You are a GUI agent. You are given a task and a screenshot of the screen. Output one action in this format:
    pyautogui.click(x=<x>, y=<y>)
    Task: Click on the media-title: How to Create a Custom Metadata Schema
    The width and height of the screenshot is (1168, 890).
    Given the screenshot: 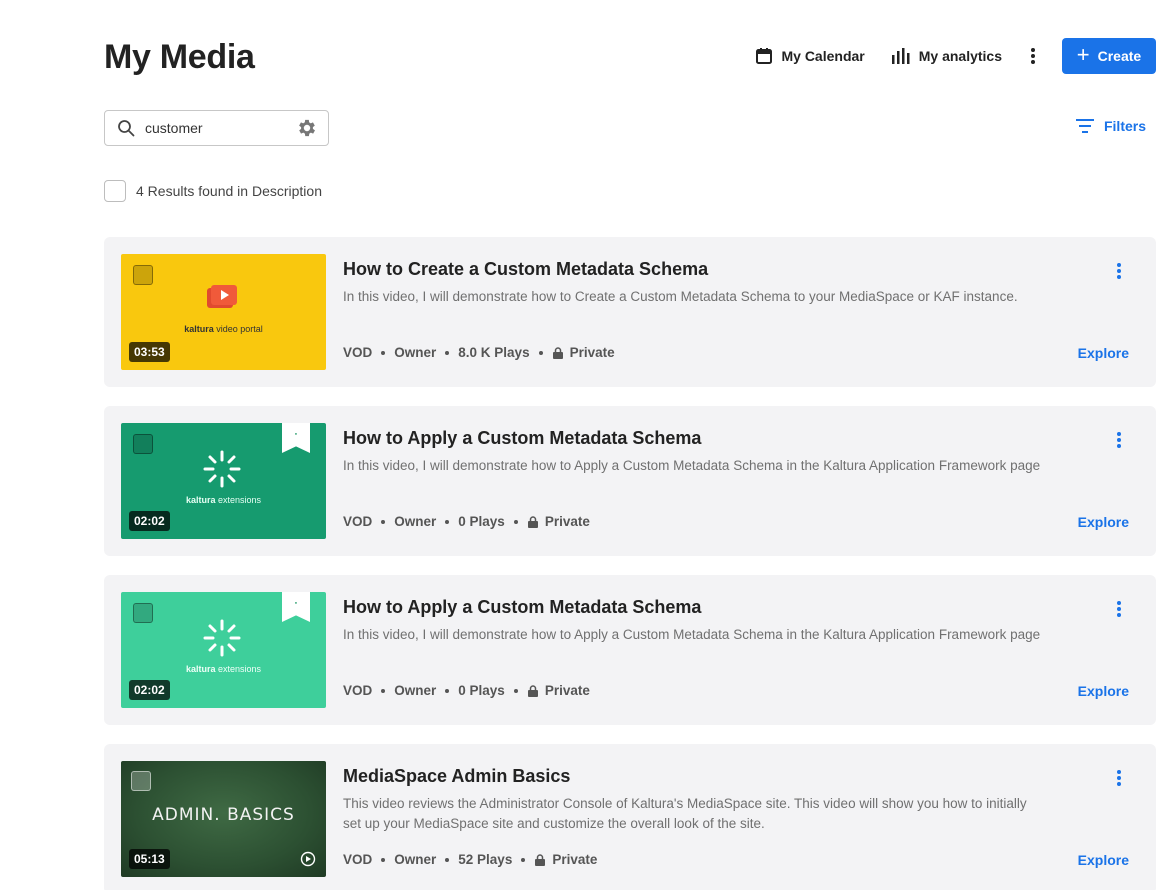 What is the action you would take?
    pyautogui.click(x=525, y=269)
    